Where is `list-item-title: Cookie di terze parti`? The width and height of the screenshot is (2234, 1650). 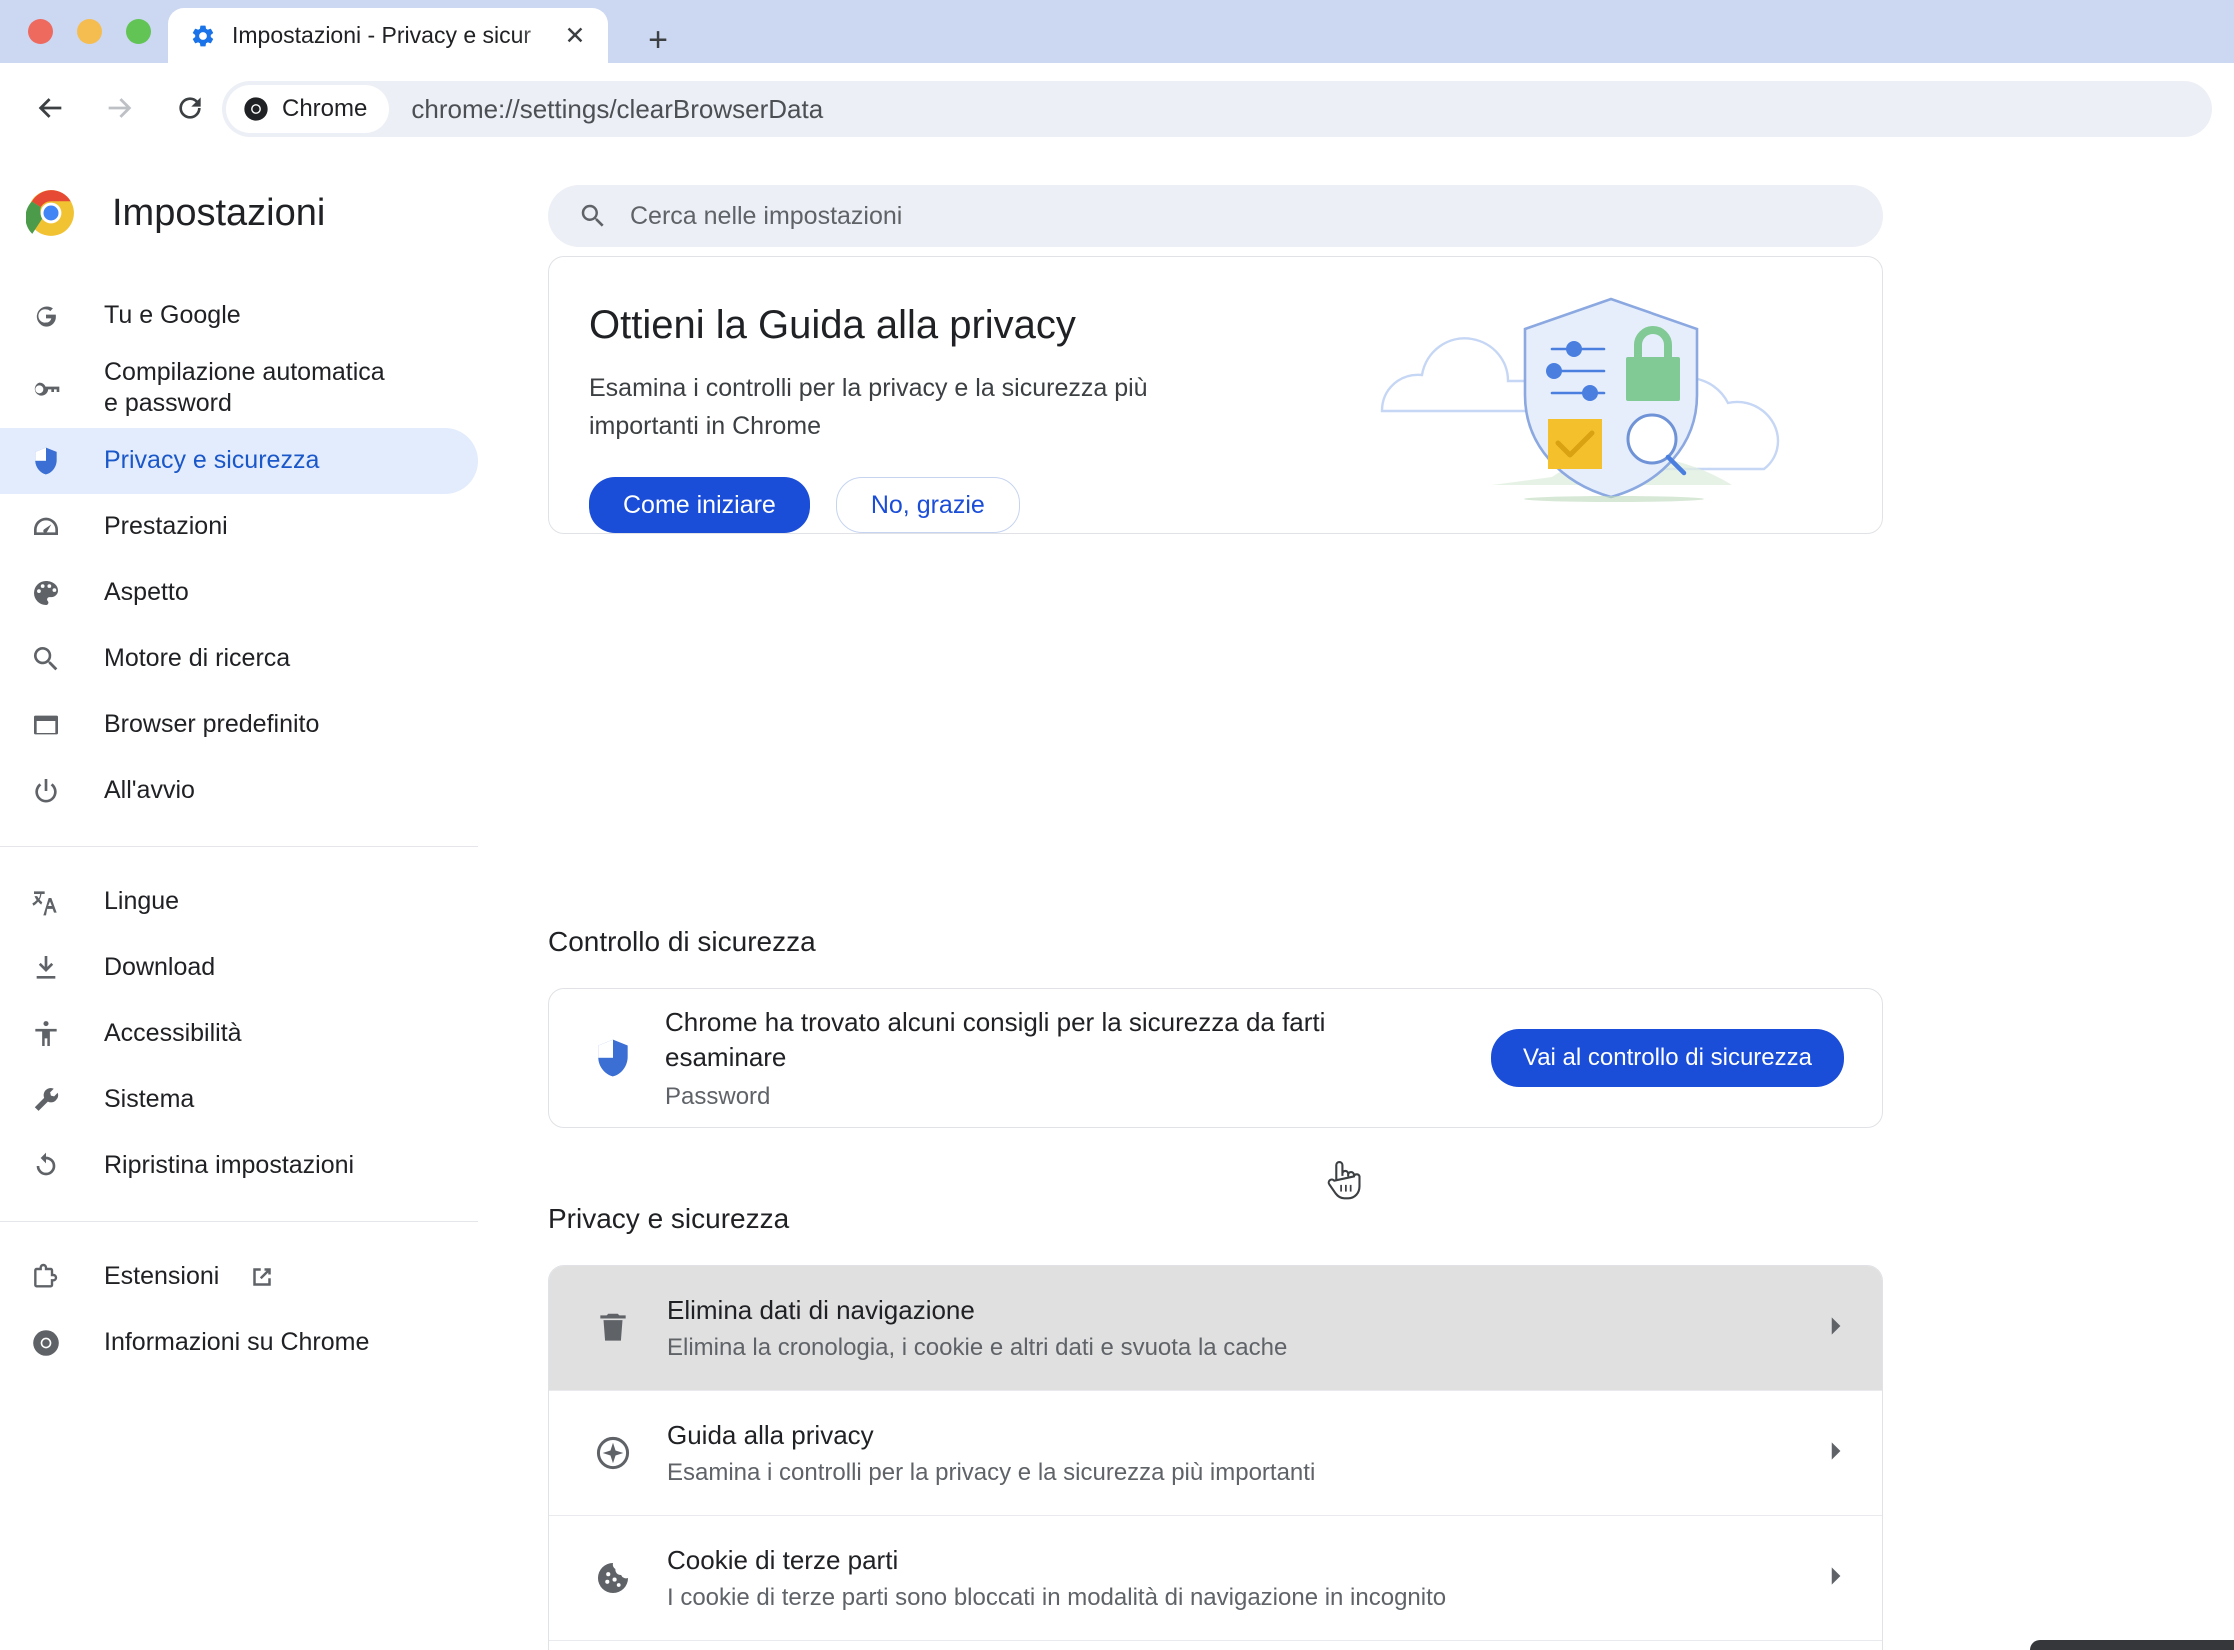
list-item-title: Cookie di terze parti is located at coordinates (783, 1559).